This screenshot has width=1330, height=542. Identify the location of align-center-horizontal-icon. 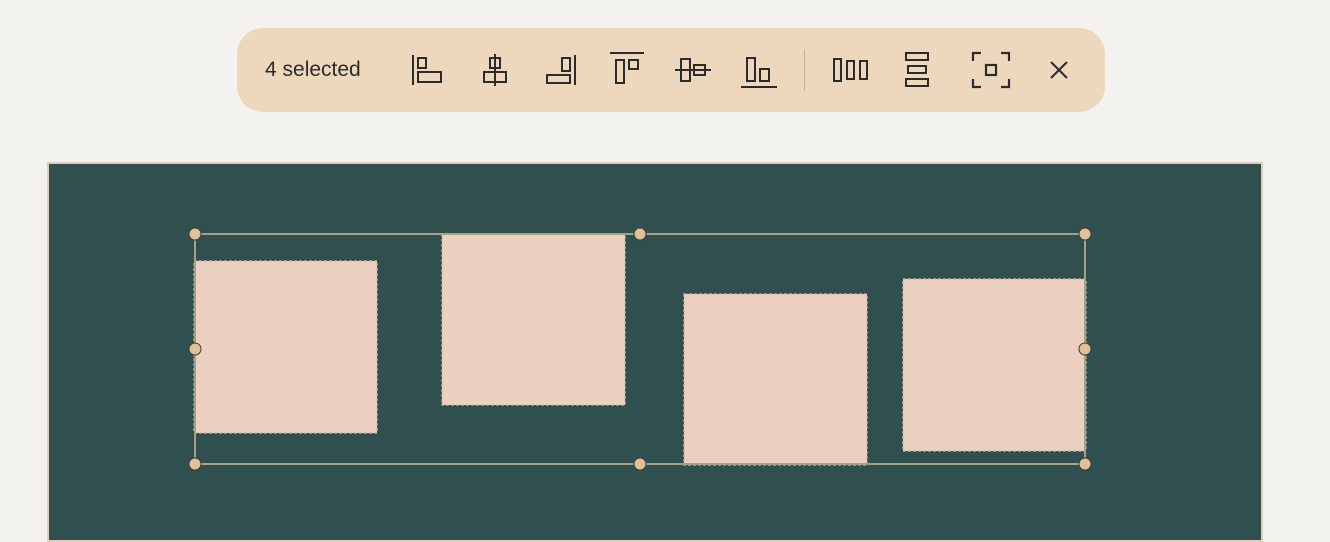
(495, 70).